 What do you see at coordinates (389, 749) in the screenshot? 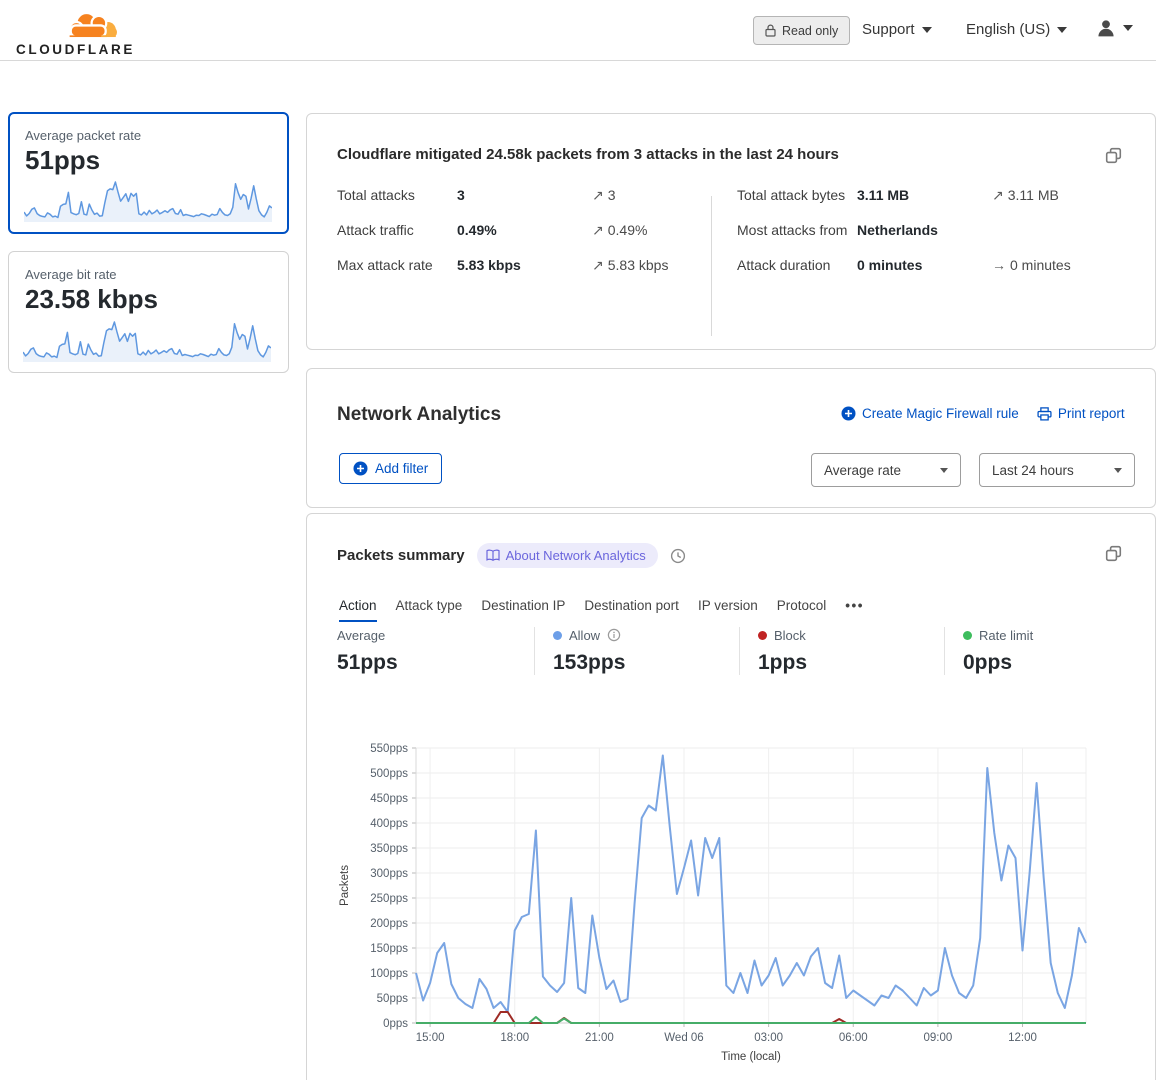
I see `svg-text: 550pps` at bounding box center [389, 749].